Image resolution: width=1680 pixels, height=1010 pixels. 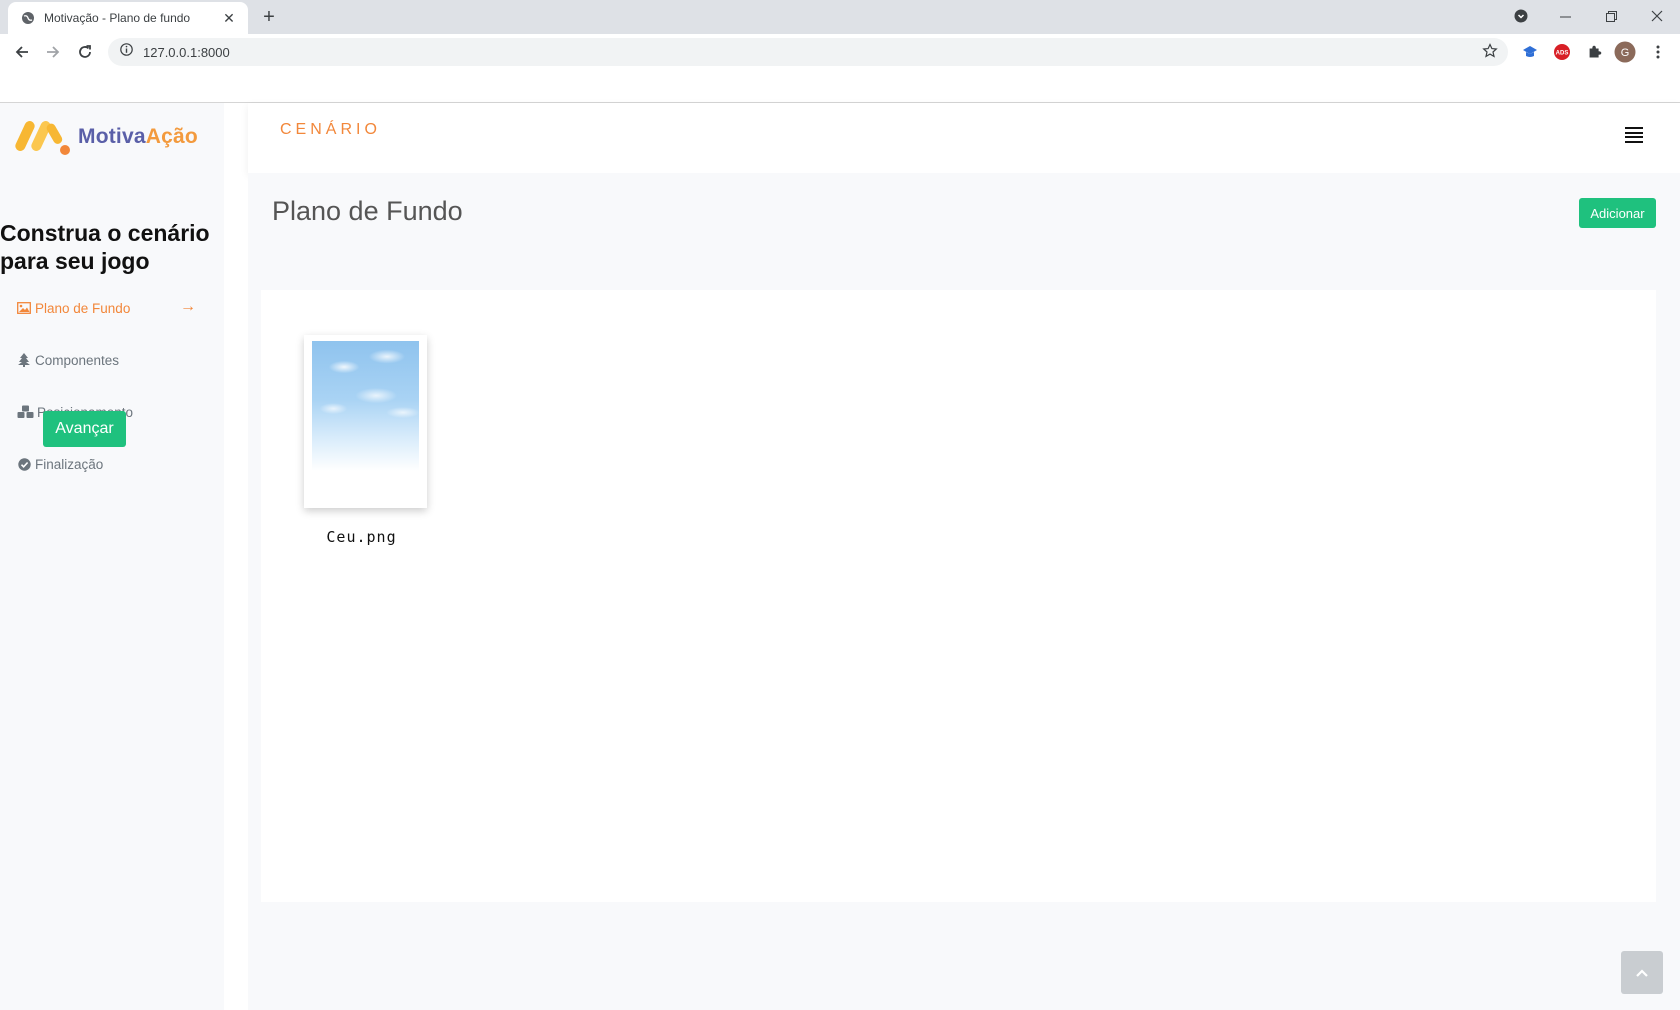 What do you see at coordinates (83, 308) in the screenshot?
I see `sidebar-item-label: Plano de Fundo` at bounding box center [83, 308].